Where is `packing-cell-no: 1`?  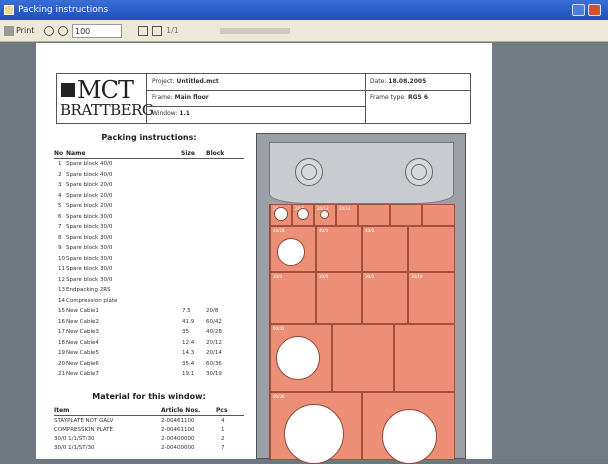
packing-cell-no: 1 is located at coordinates (60, 164).